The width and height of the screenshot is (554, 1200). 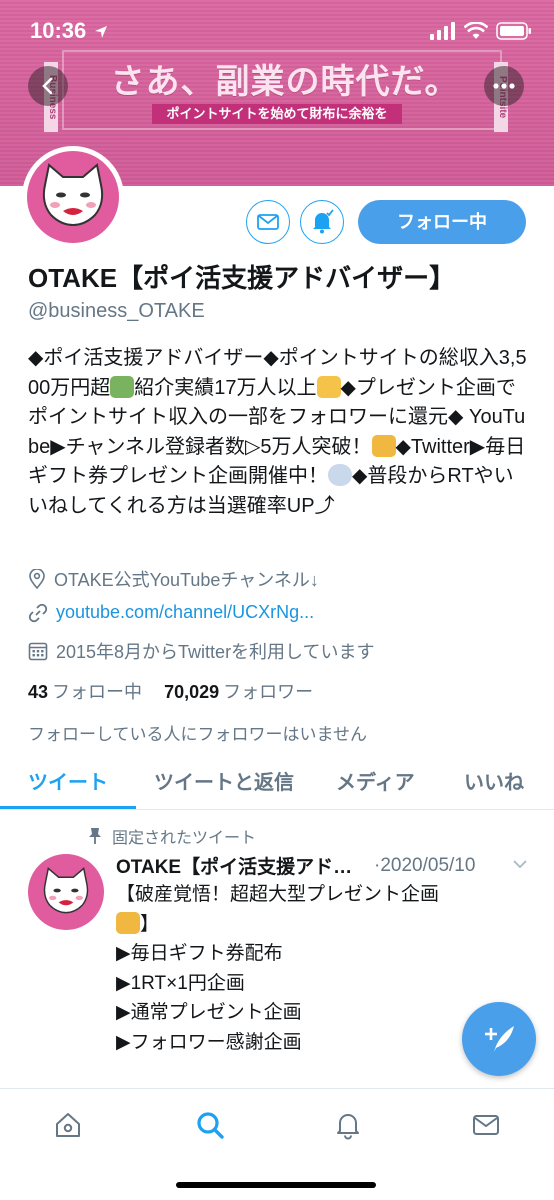 I want to click on compose-icon, so click(x=499, y=1039).